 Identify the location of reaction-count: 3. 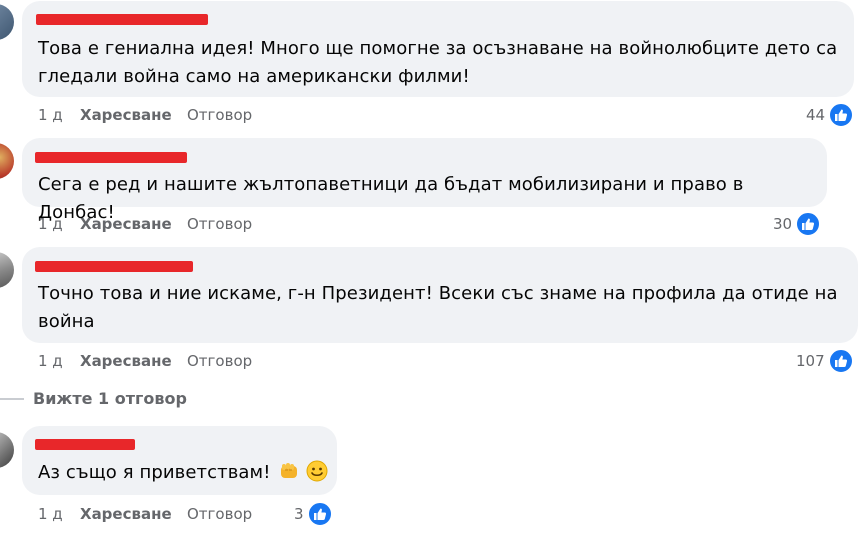
(299, 514).